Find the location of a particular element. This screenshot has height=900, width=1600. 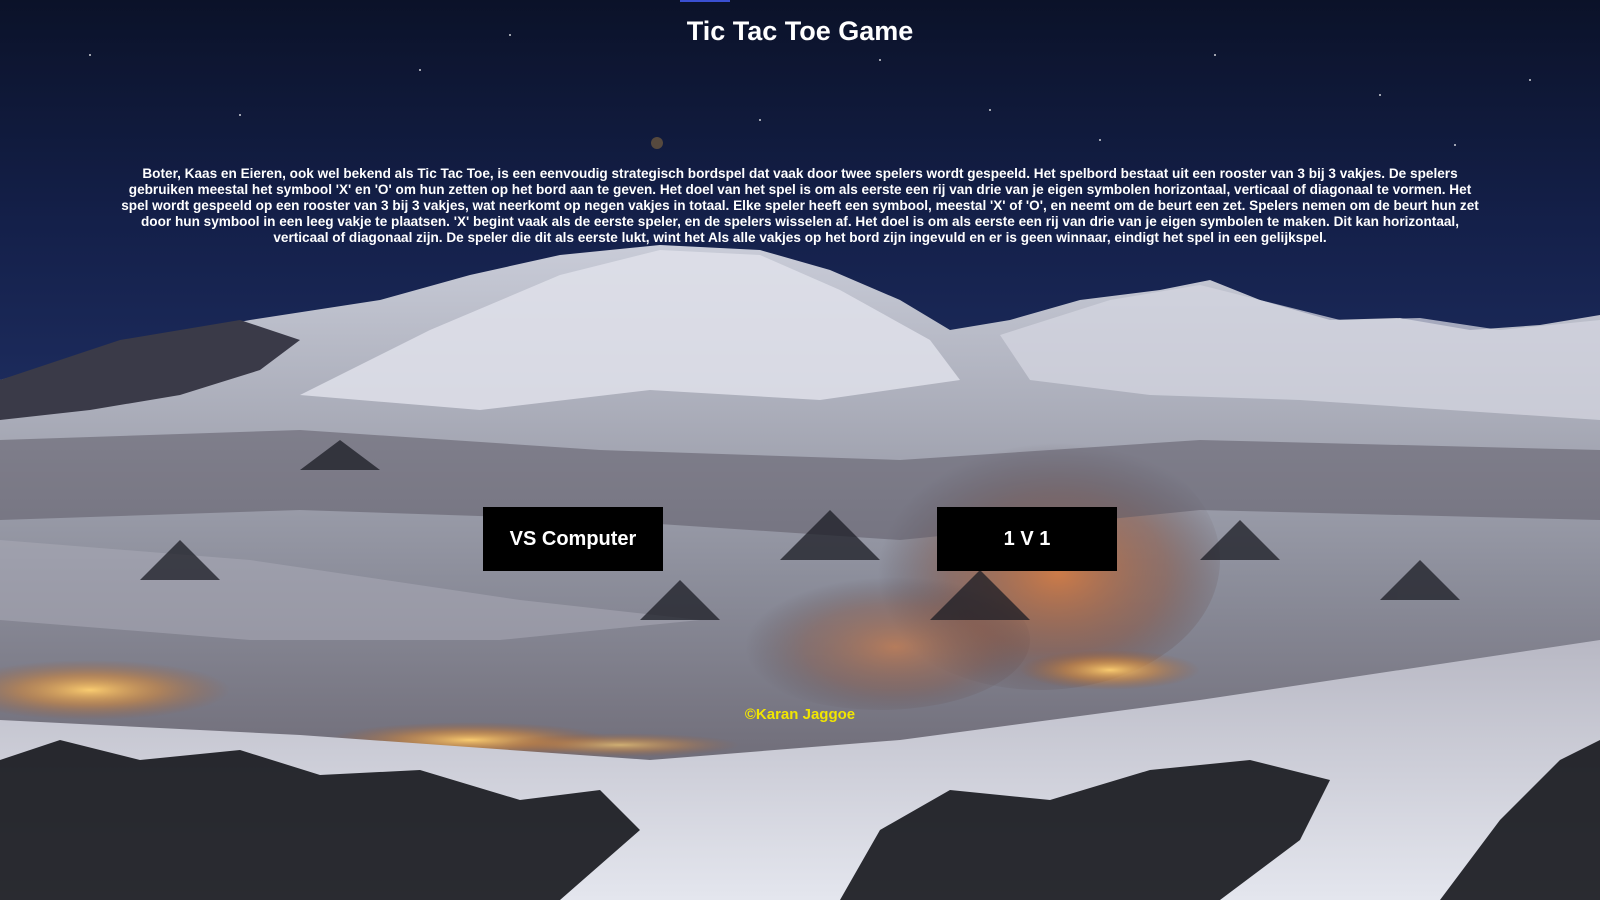

vs-computer-button: VS Computer is located at coordinates (573, 539).